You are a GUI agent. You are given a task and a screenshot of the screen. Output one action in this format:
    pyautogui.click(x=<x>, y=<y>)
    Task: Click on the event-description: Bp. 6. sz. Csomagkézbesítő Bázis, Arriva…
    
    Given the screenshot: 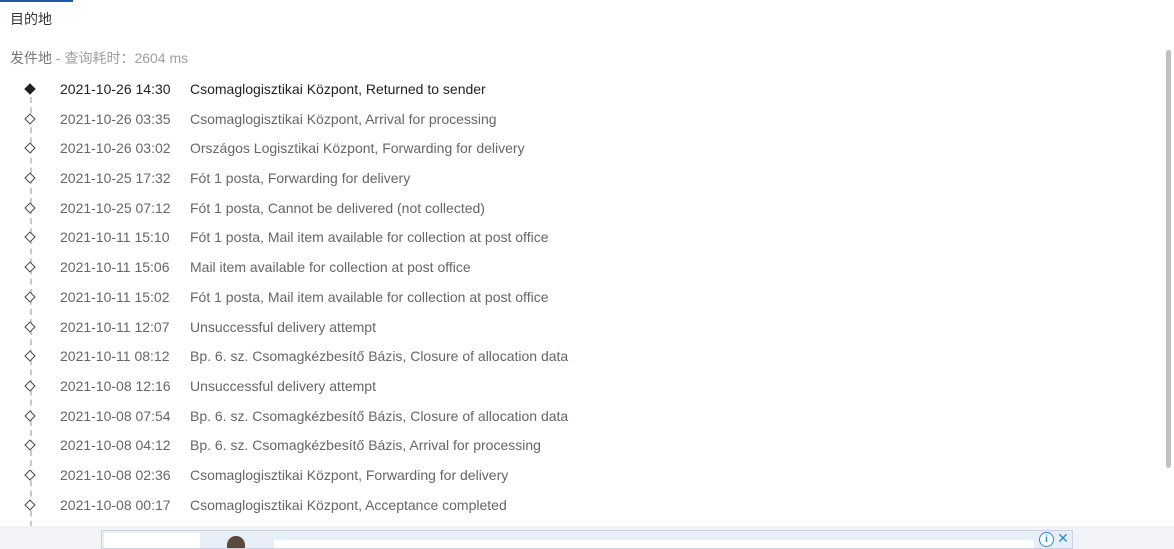 What is the action you would take?
    pyautogui.click(x=365, y=445)
    